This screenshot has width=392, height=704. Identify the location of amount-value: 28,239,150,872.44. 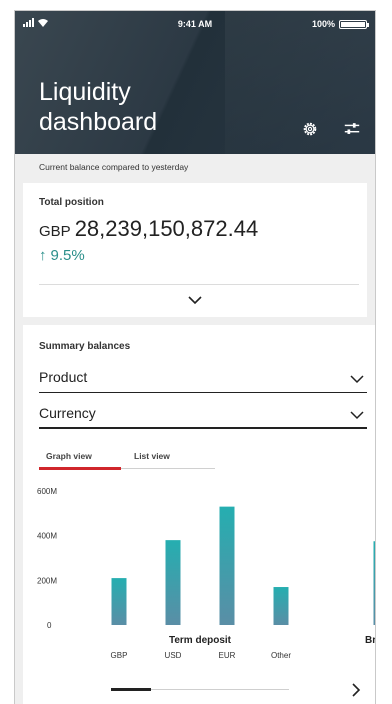
(166, 228).